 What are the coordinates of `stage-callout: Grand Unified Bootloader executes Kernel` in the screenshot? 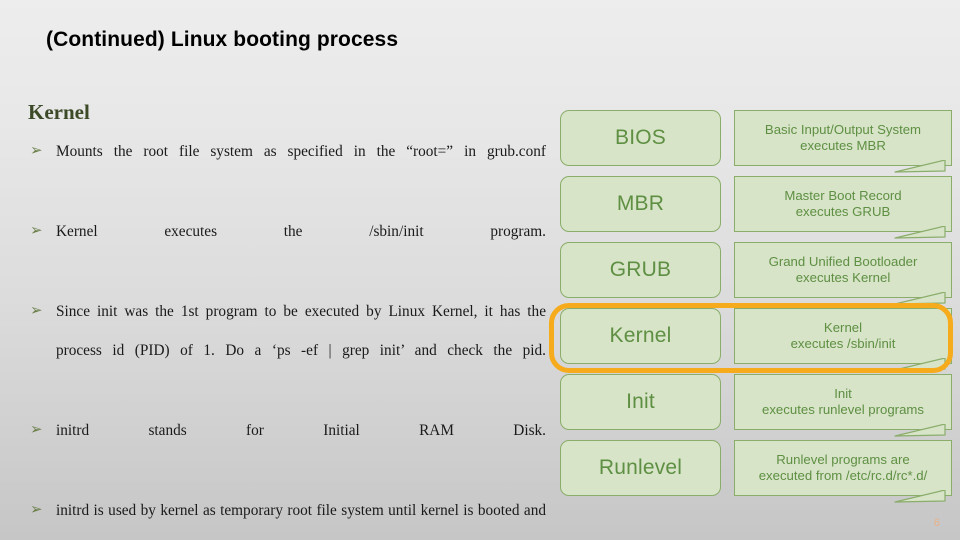 It's located at (843, 273).